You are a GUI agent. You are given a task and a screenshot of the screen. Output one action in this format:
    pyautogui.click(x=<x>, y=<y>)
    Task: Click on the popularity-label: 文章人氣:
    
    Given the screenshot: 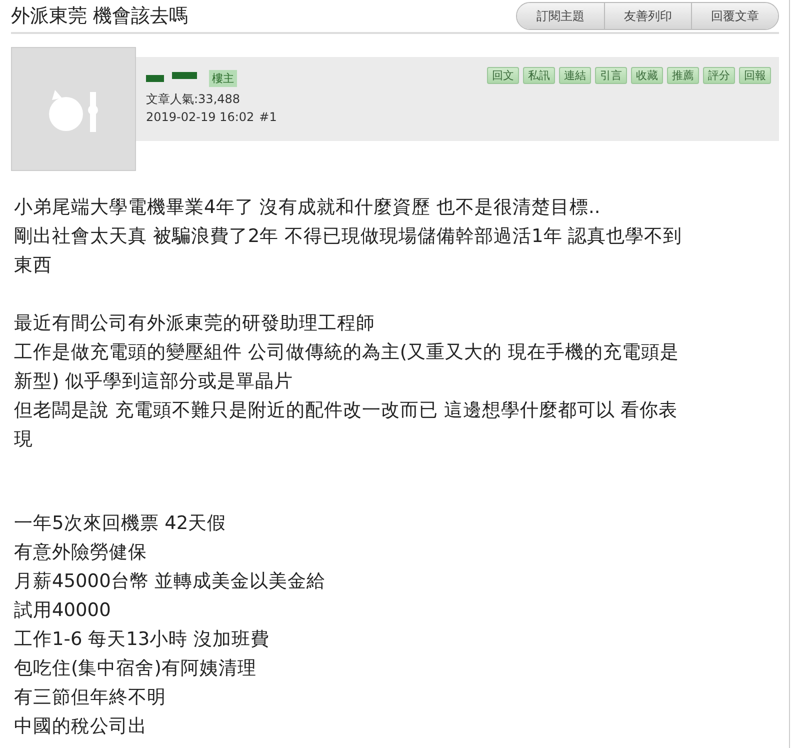 What is the action you would take?
    pyautogui.click(x=172, y=99)
    